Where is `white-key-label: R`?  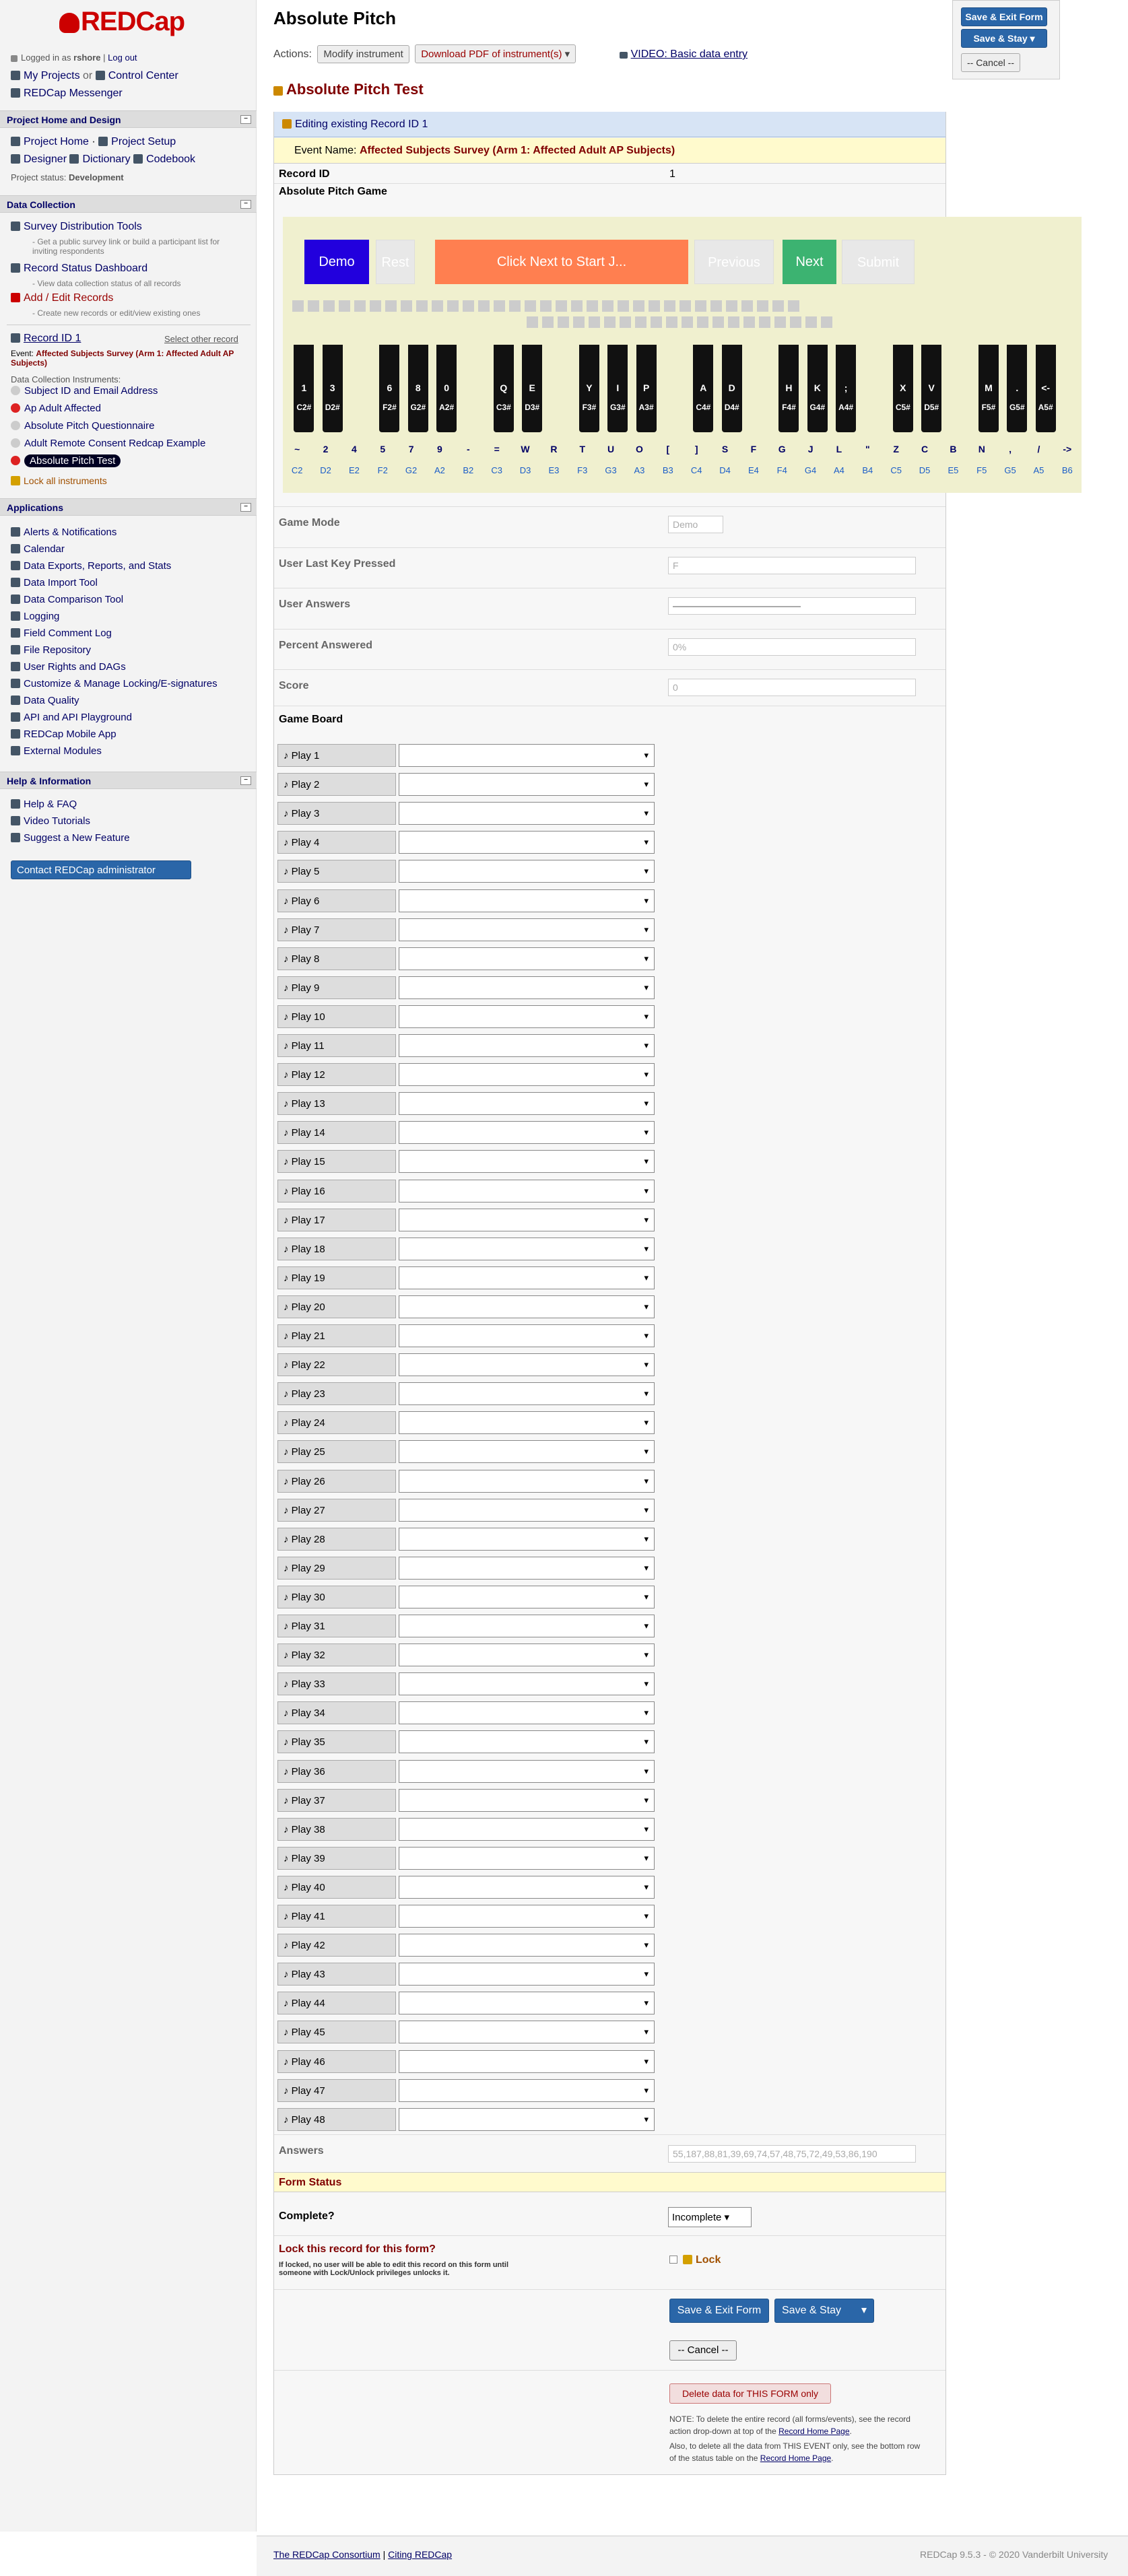
white-key-label: R is located at coordinates (553, 449).